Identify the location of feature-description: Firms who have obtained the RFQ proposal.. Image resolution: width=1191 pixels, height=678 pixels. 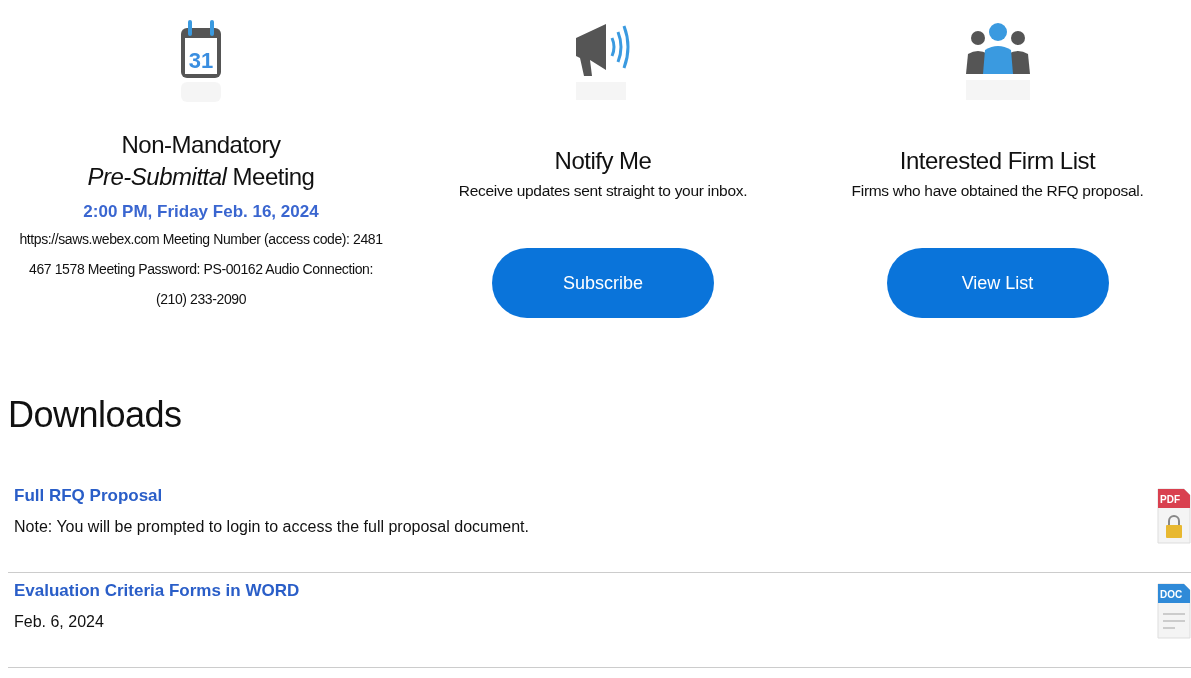
(997, 191).